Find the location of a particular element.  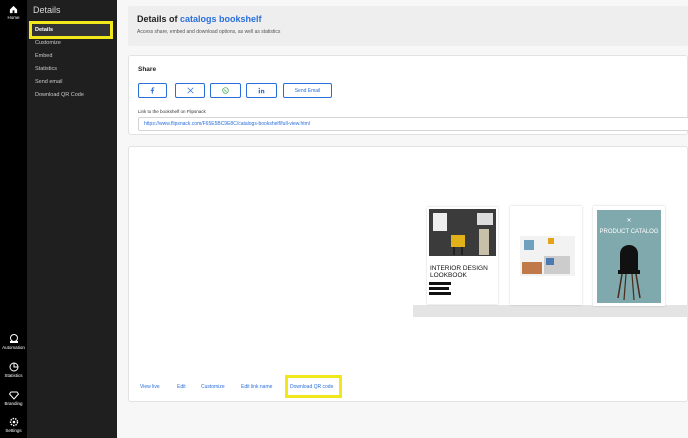

share-facebook-button is located at coordinates (152, 90).